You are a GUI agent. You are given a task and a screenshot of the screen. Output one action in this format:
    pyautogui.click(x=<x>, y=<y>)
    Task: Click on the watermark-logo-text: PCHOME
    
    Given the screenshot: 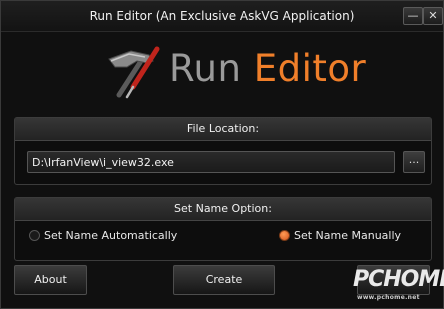 What is the action you would take?
    pyautogui.click(x=398, y=279)
    